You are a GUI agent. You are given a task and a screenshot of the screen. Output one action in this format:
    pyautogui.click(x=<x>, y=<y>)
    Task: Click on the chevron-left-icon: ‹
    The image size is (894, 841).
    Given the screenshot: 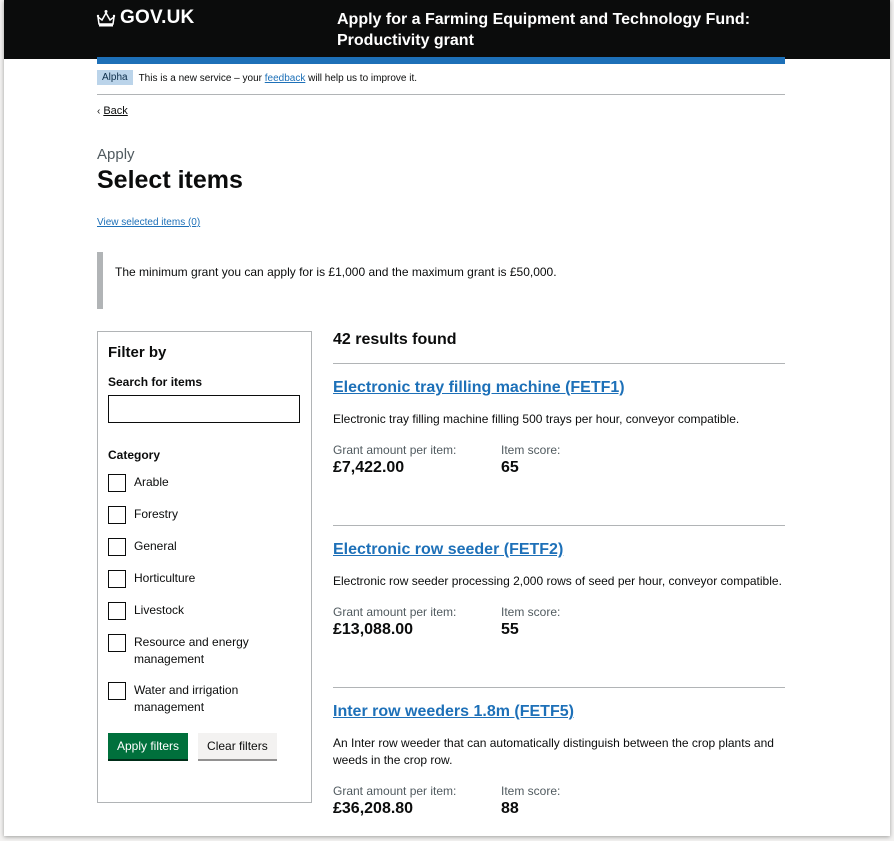 What is the action you would take?
    pyautogui.click(x=99, y=111)
    